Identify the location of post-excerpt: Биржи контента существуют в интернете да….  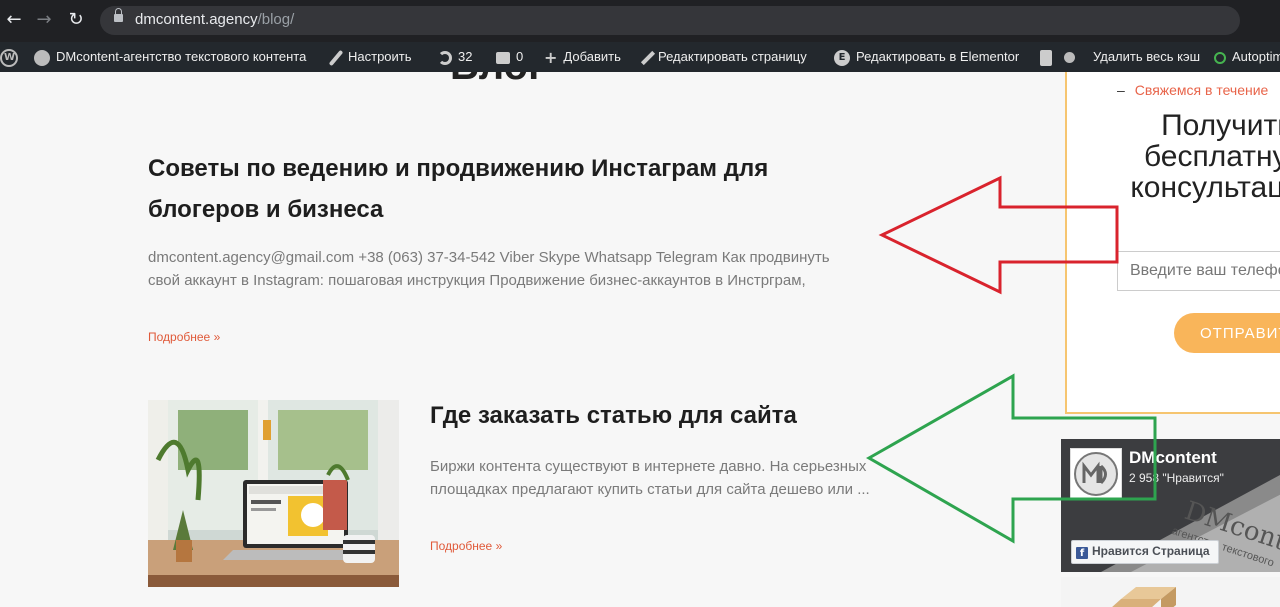
(650, 478).